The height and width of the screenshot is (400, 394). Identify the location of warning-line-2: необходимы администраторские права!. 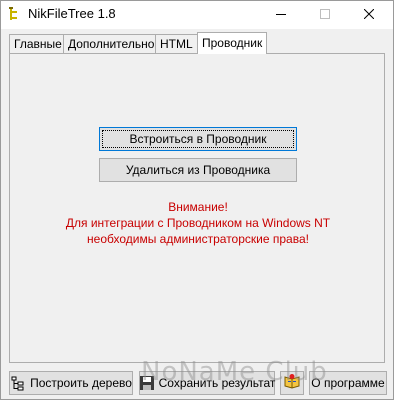
(198, 239).